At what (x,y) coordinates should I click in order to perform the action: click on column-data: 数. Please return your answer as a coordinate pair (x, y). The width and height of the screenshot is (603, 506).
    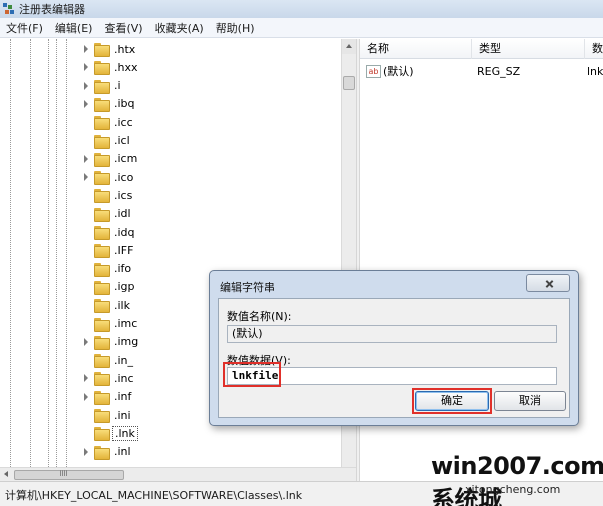
    Looking at the image, I should click on (594, 49).